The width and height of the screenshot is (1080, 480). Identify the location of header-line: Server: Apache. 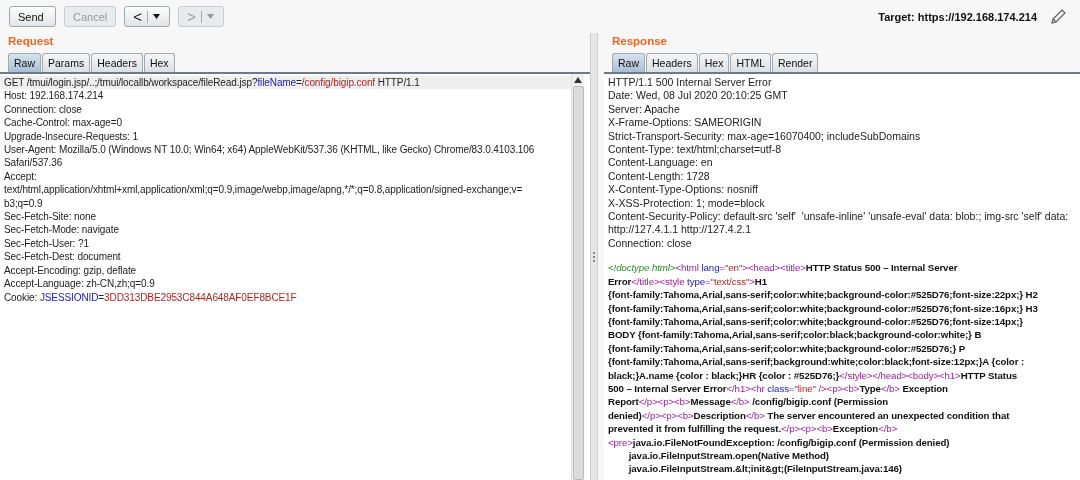
(644, 109).